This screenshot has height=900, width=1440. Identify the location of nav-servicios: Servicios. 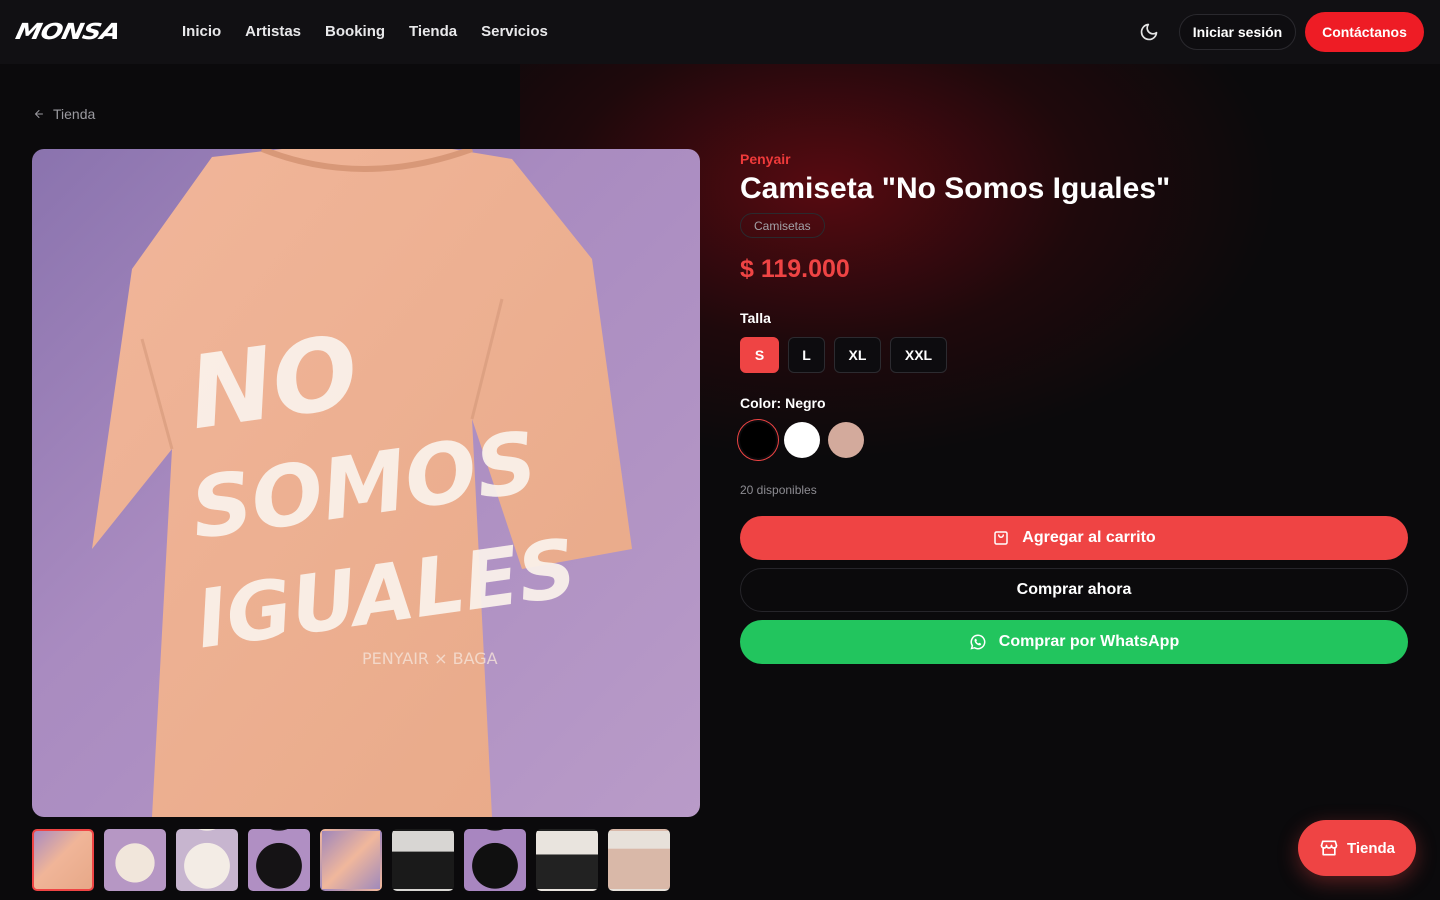
(514, 32).